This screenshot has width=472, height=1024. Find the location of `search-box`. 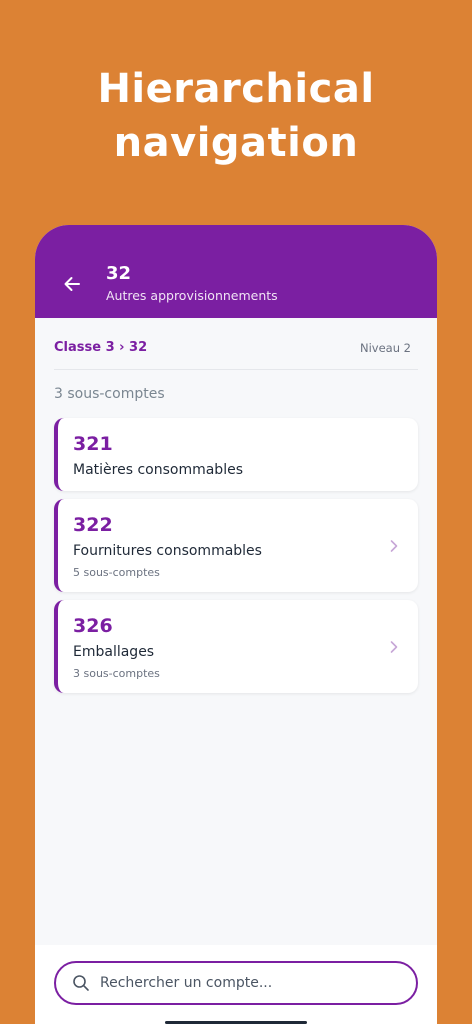

search-box is located at coordinates (236, 983).